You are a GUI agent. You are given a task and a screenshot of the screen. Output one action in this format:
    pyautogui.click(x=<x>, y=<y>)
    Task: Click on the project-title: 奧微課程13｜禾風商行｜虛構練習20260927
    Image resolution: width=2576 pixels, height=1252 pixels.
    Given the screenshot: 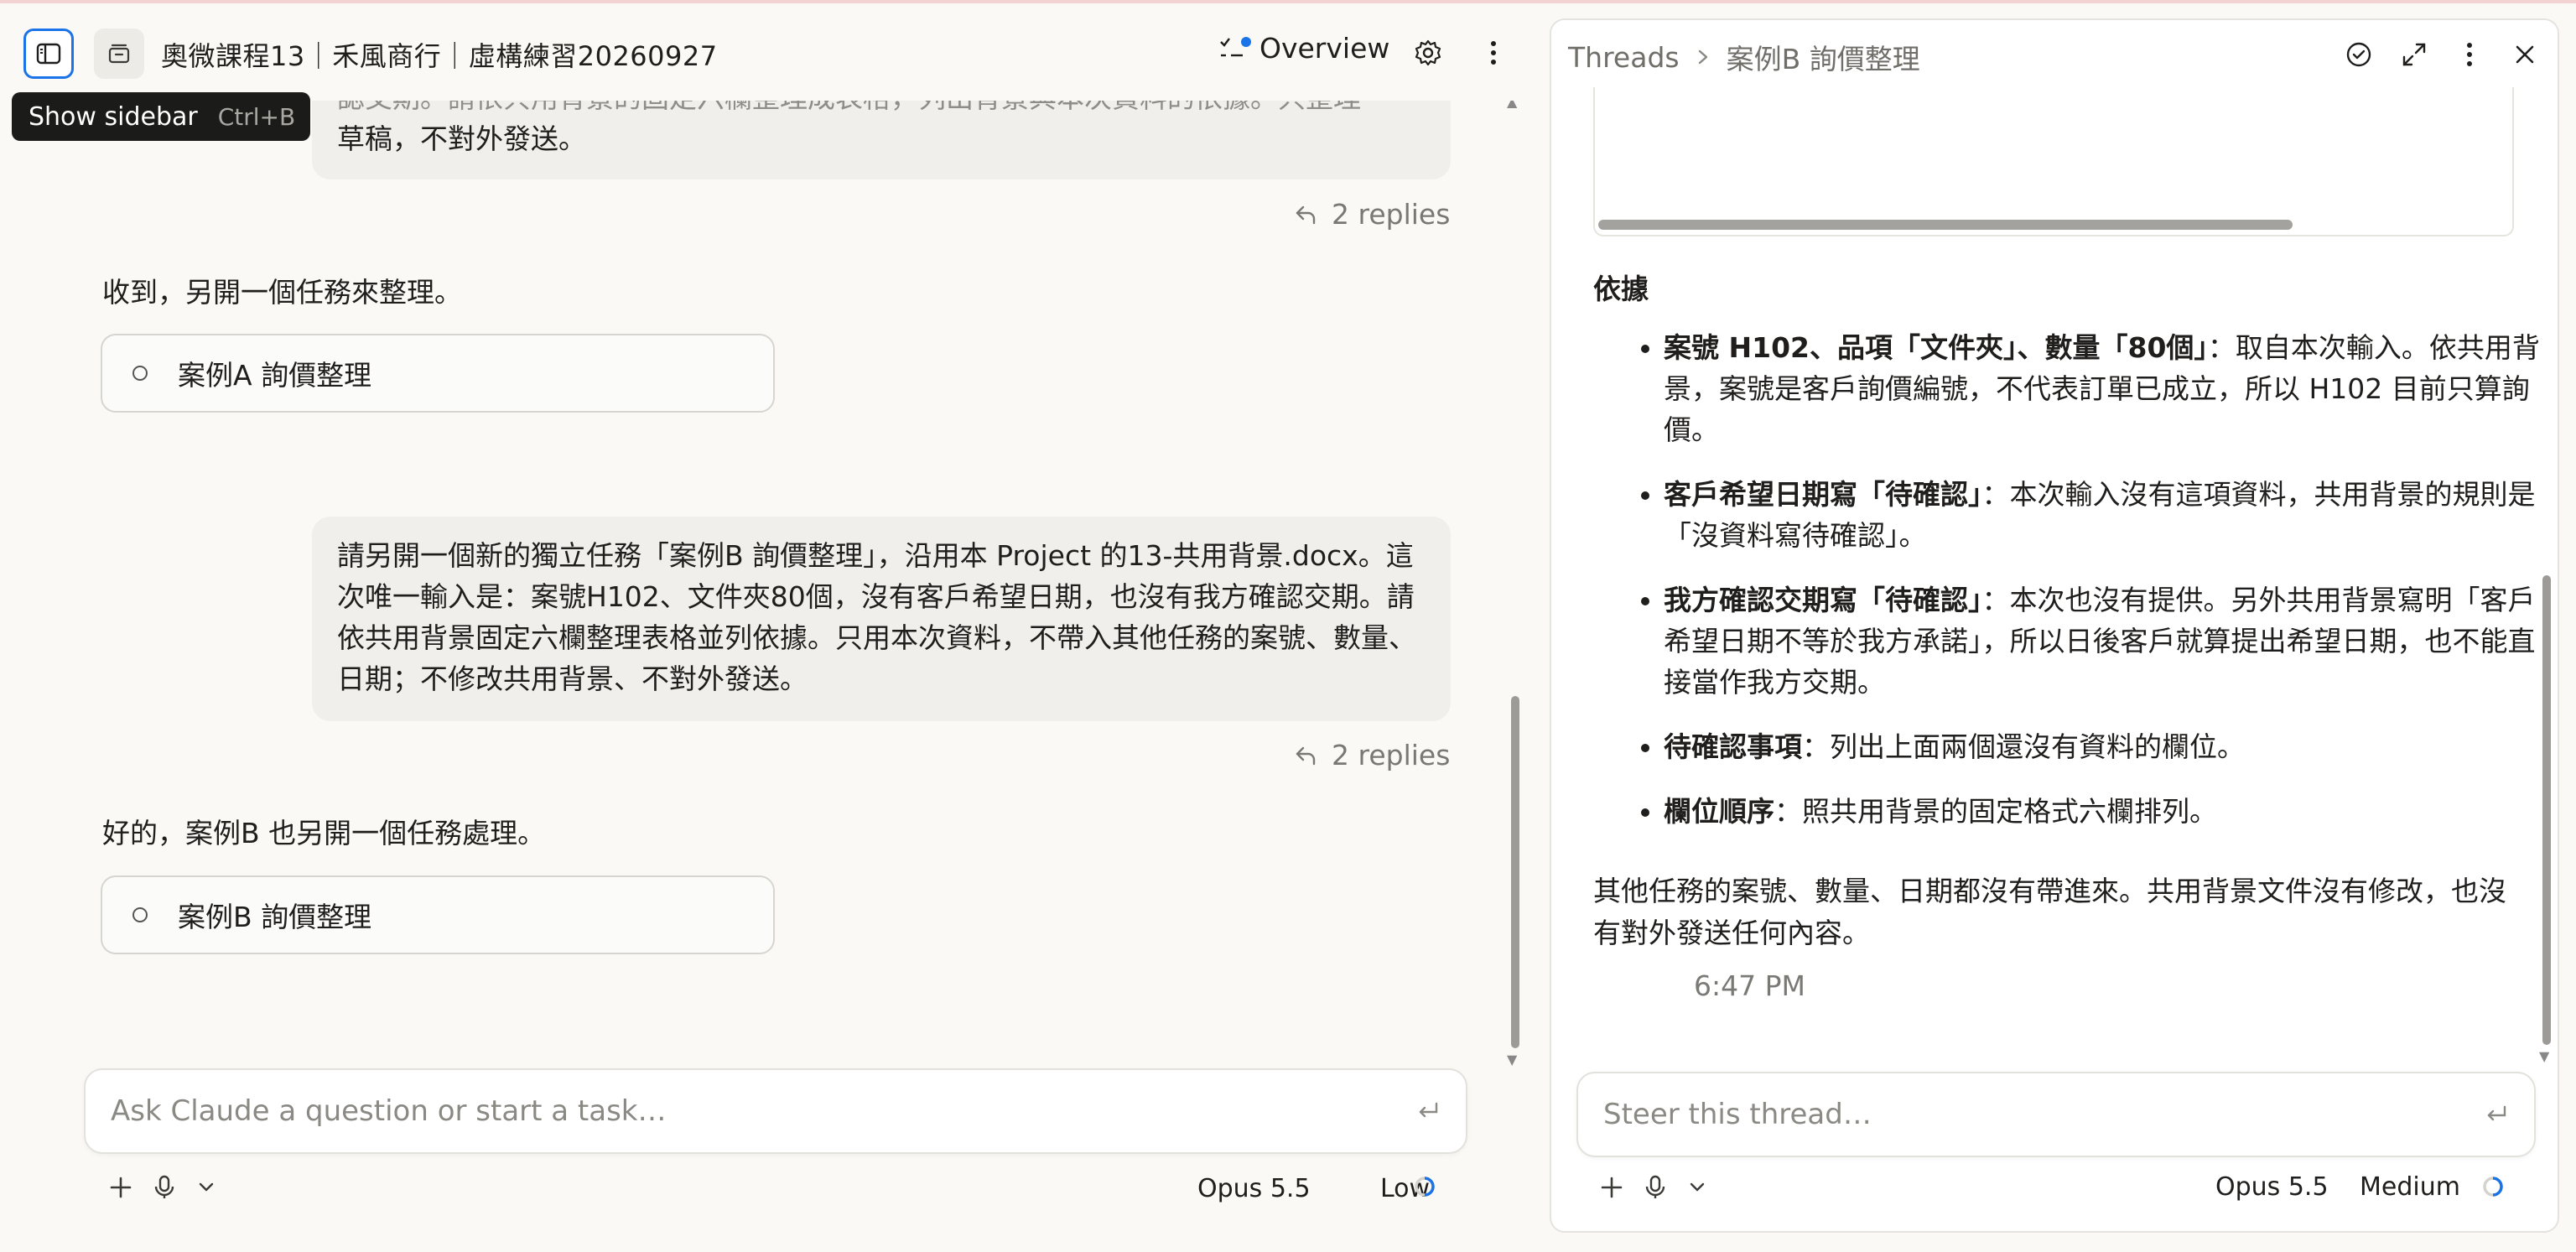 What is the action you would take?
    pyautogui.click(x=439, y=54)
    